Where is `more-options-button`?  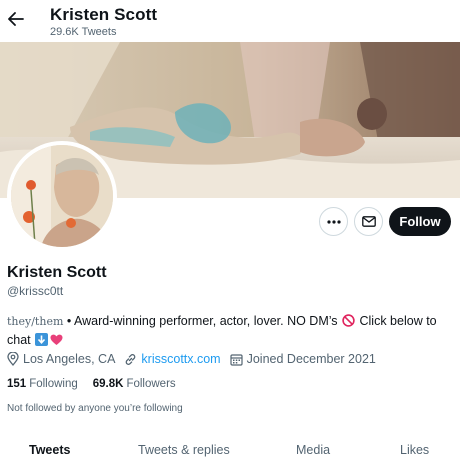
more-options-button is located at coordinates (333, 221).